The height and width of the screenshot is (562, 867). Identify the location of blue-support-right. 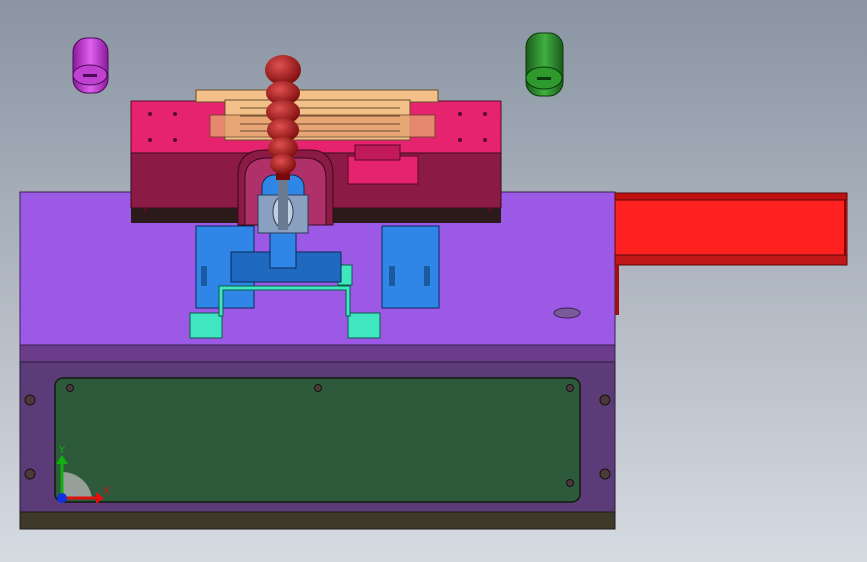
(410, 267).